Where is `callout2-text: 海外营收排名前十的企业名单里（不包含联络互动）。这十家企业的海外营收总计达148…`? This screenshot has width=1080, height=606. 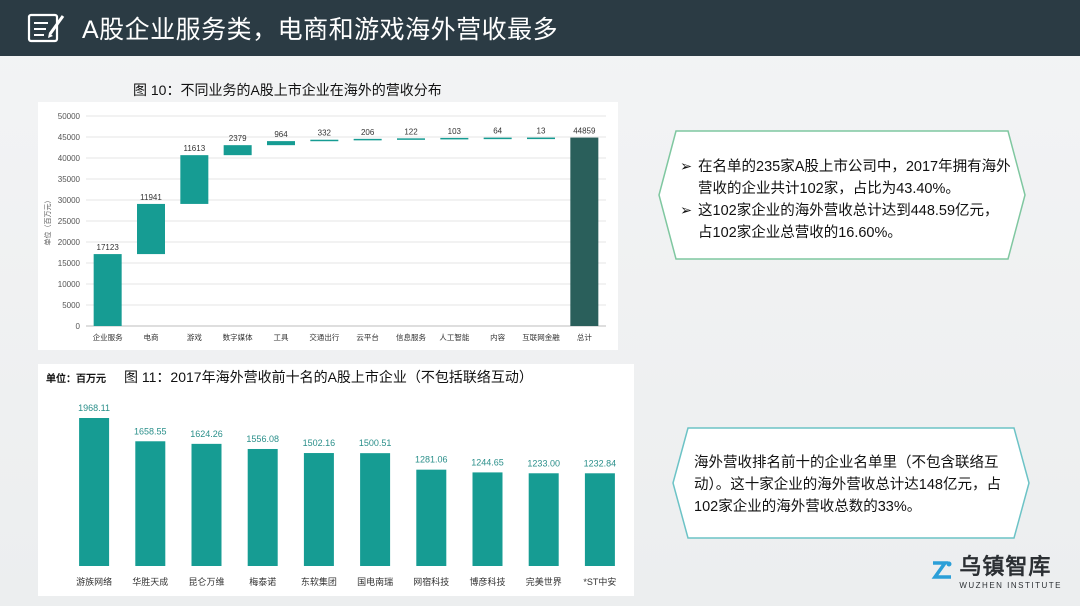
callout2-text: 海外营收排名前十的企业名单里（不包含联络互动）。这十家企业的海外营收总计达148… is located at coordinates (847, 485).